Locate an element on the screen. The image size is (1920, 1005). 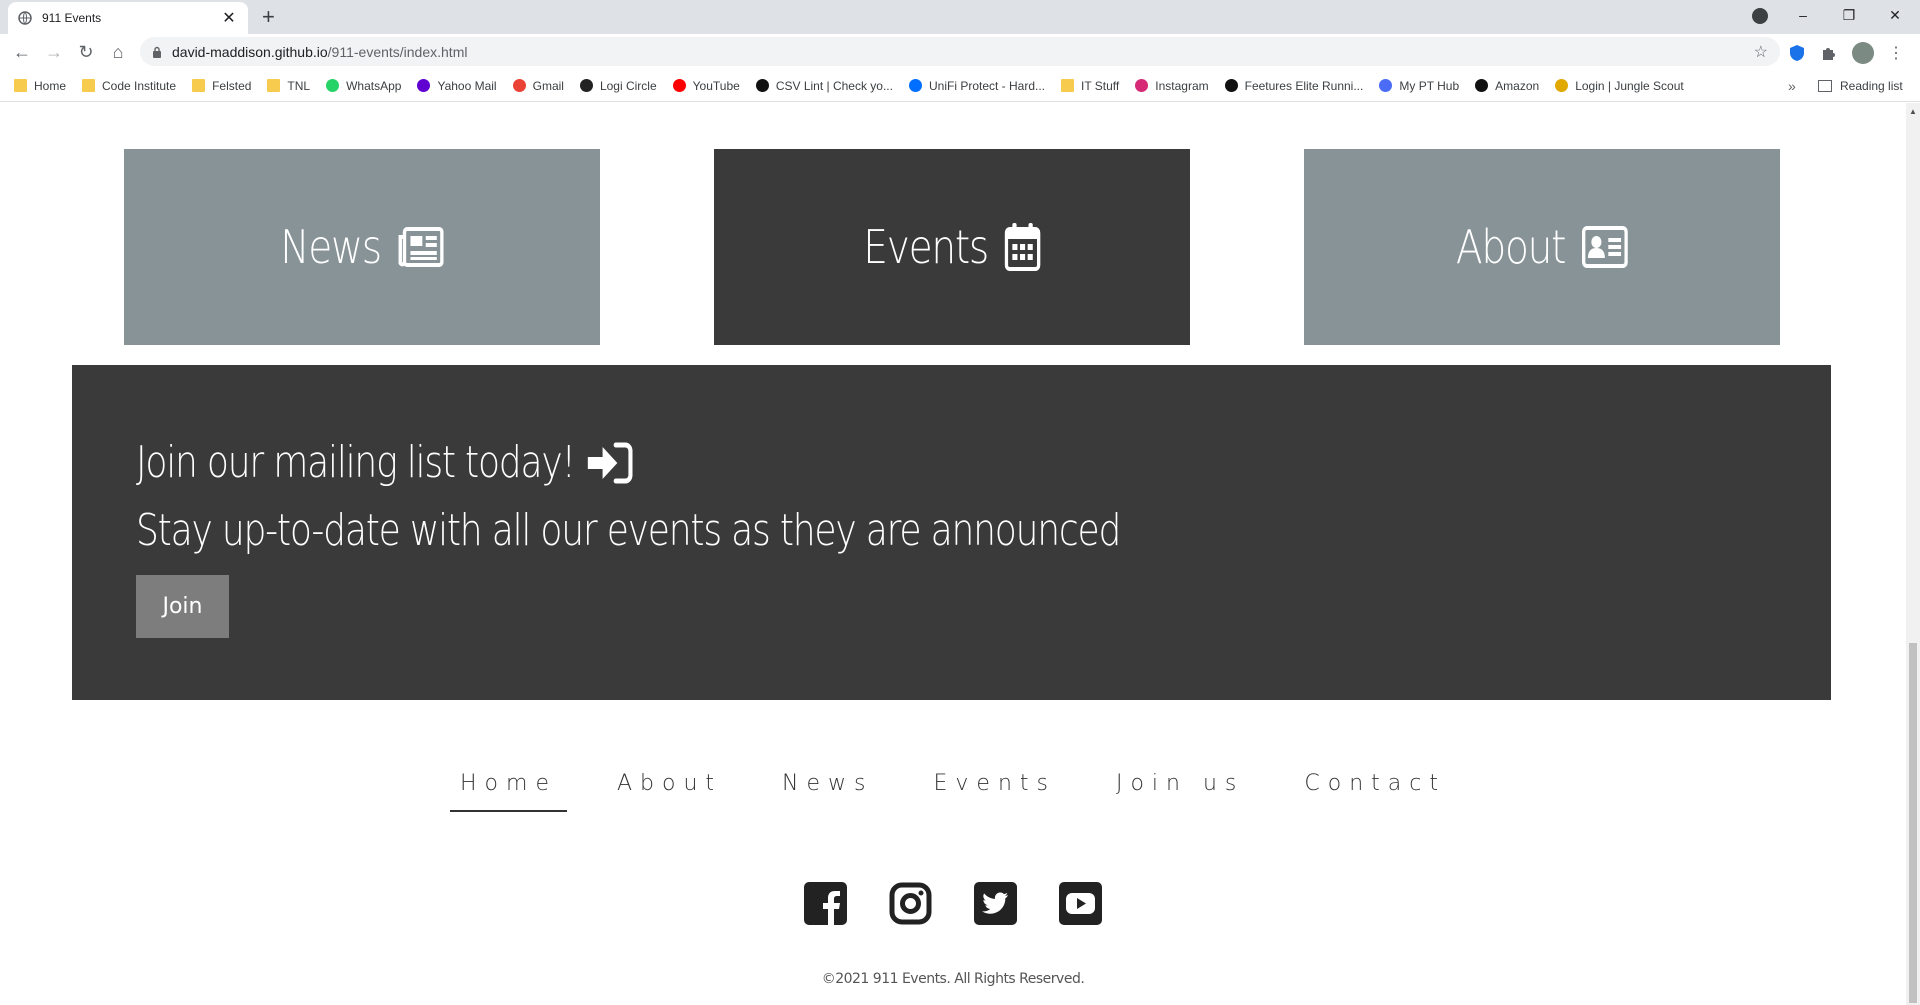
csv-lint-icon is located at coordinates (762, 85).